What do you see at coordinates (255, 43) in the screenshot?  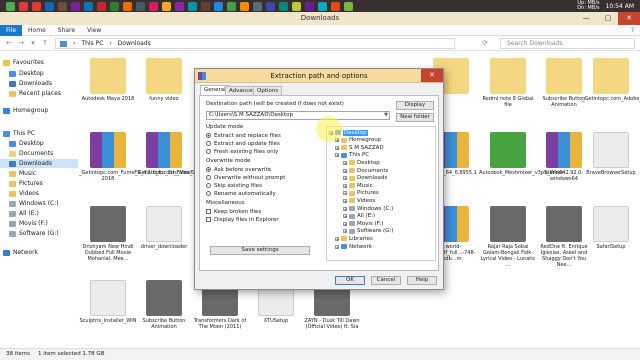 I see `address-input: › This PC › Downloads` at bounding box center [255, 43].